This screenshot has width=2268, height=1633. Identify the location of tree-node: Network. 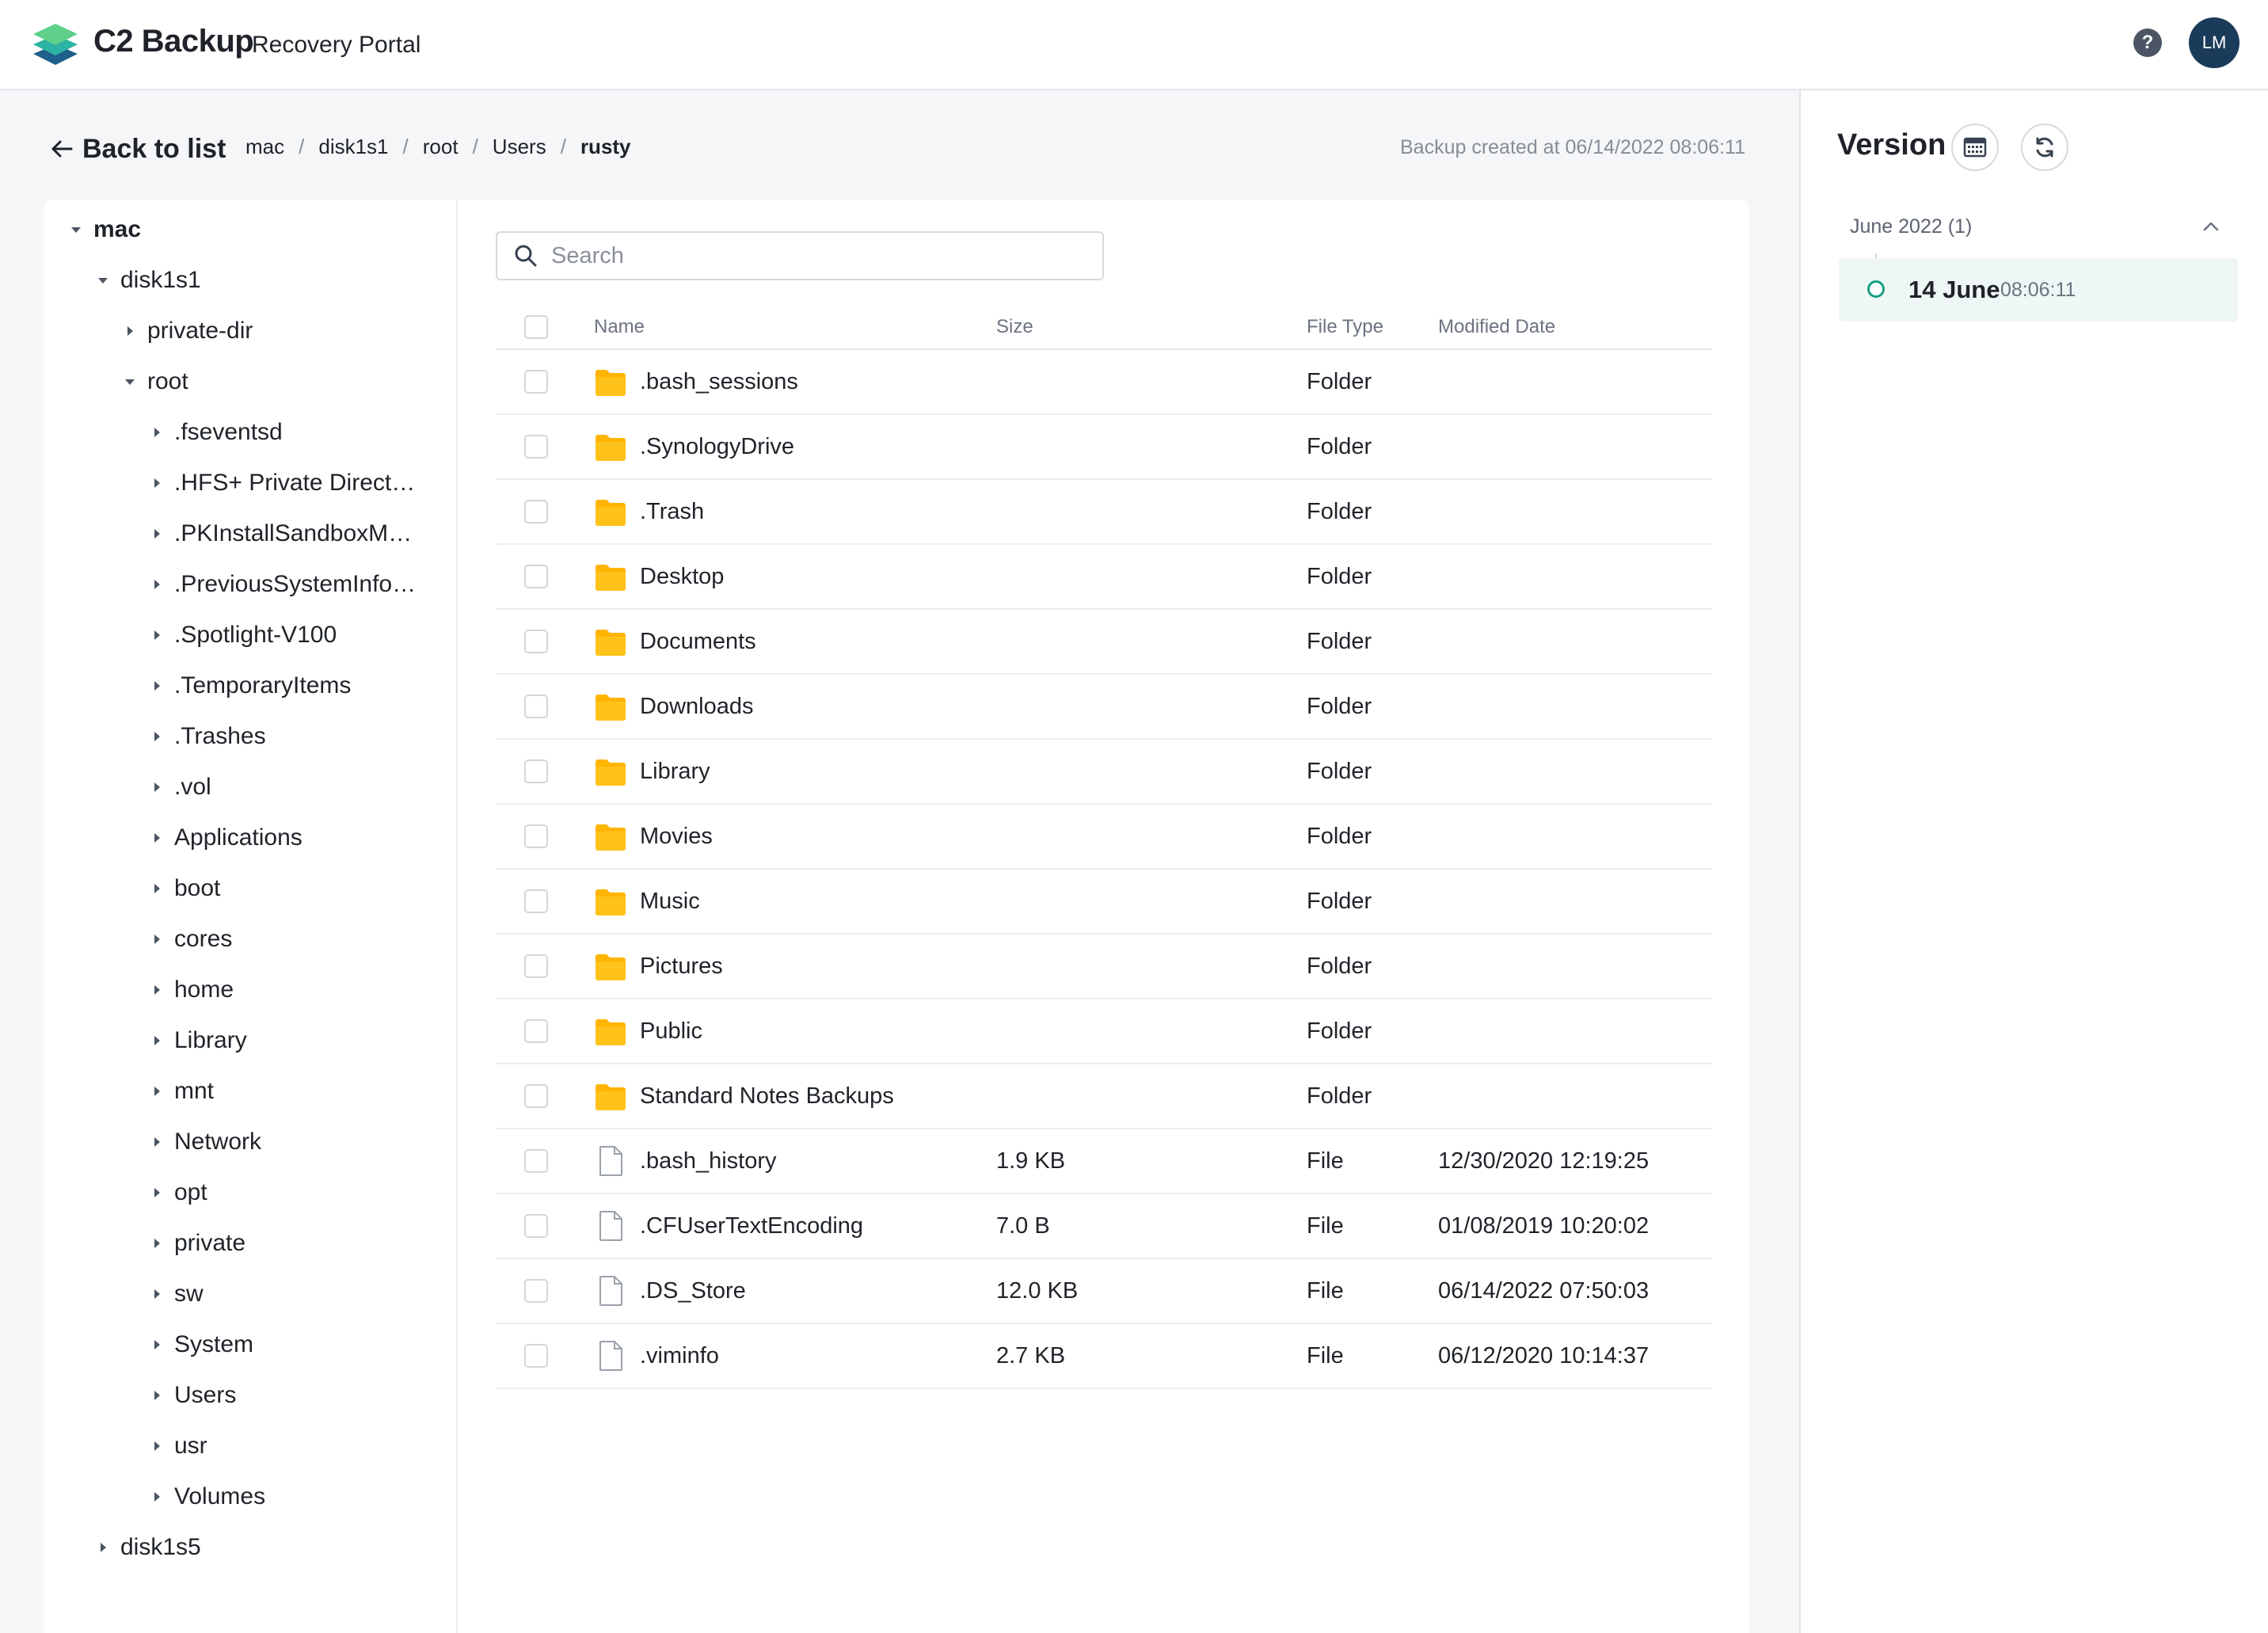
(204, 1142).